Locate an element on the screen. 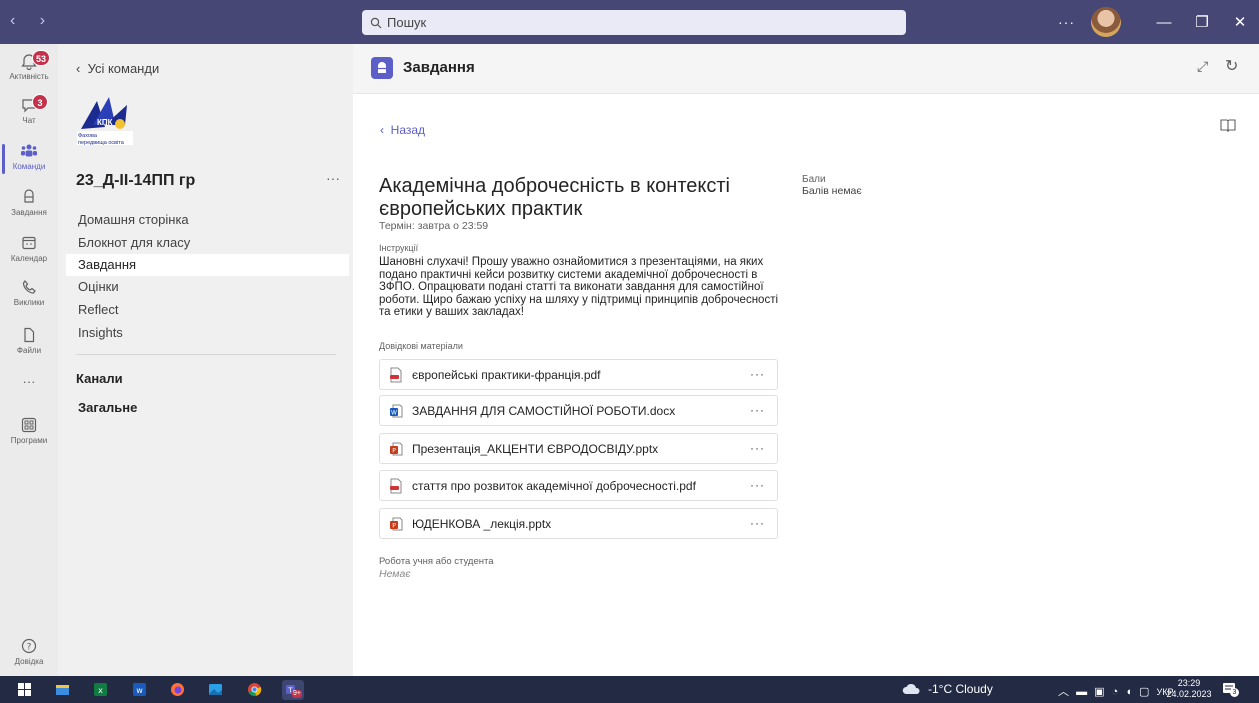  svg-text: P is located at coordinates (394, 525).